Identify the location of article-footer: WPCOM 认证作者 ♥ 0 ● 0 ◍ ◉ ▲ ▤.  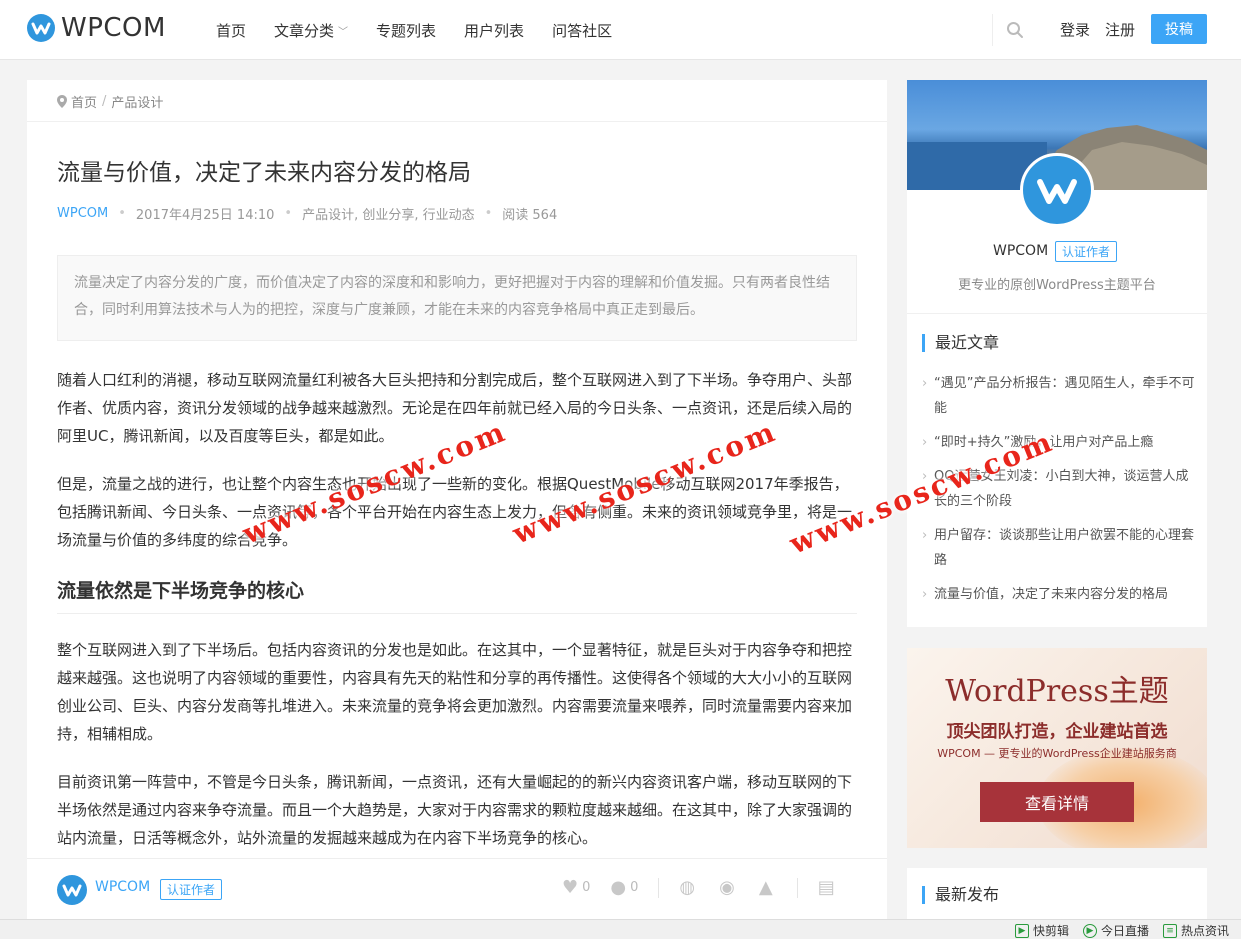
(457, 889).